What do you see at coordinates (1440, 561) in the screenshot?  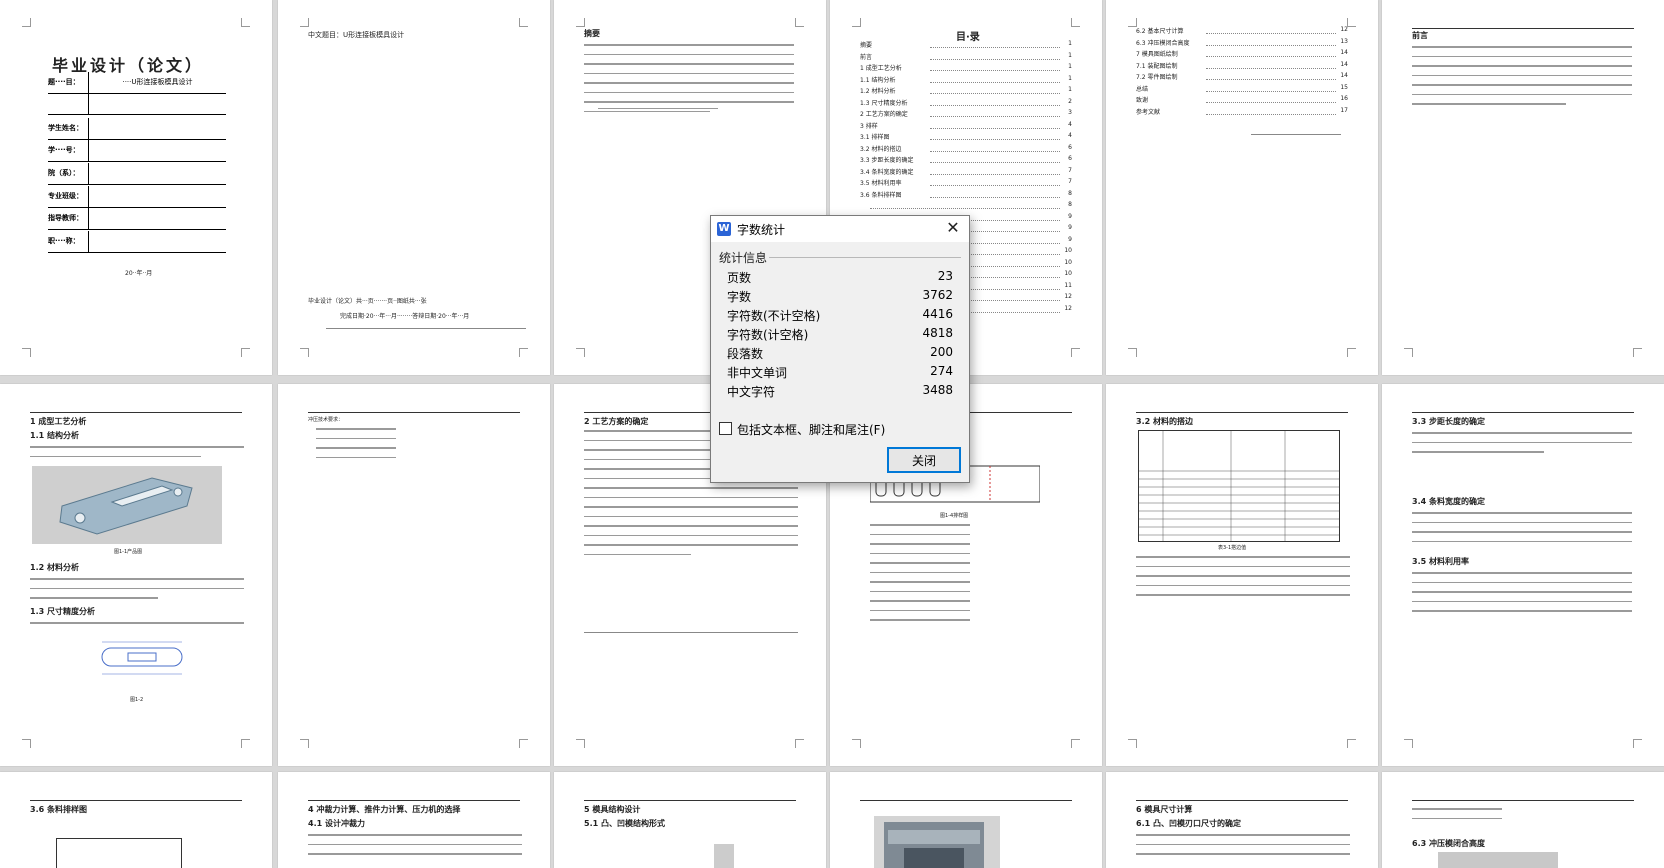 I see `subsection-title: 3.5 材料利用率` at bounding box center [1440, 561].